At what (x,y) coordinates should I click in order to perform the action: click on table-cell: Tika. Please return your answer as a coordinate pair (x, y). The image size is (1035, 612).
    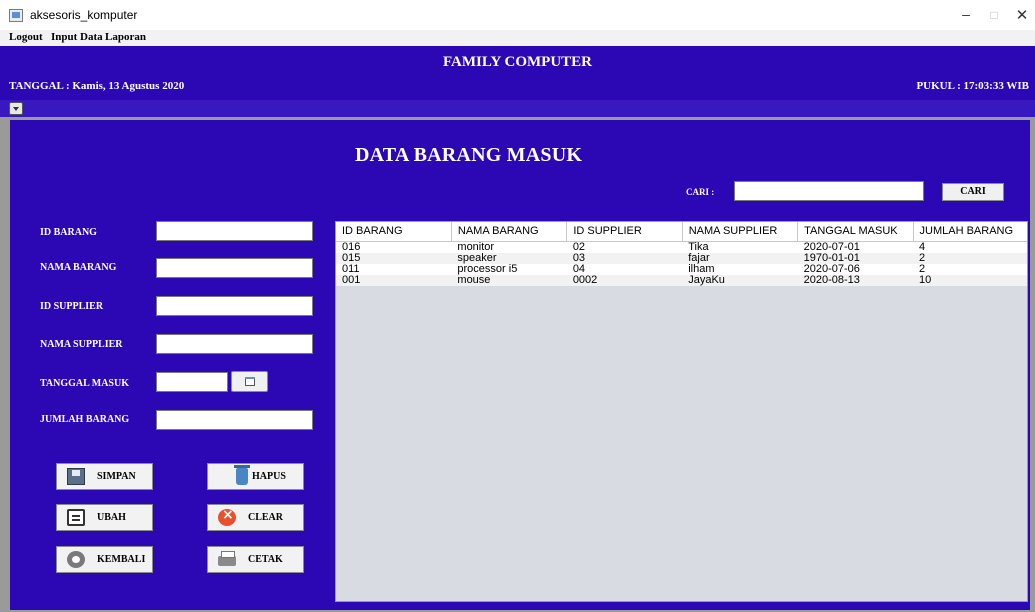
    Looking at the image, I should click on (740, 247).